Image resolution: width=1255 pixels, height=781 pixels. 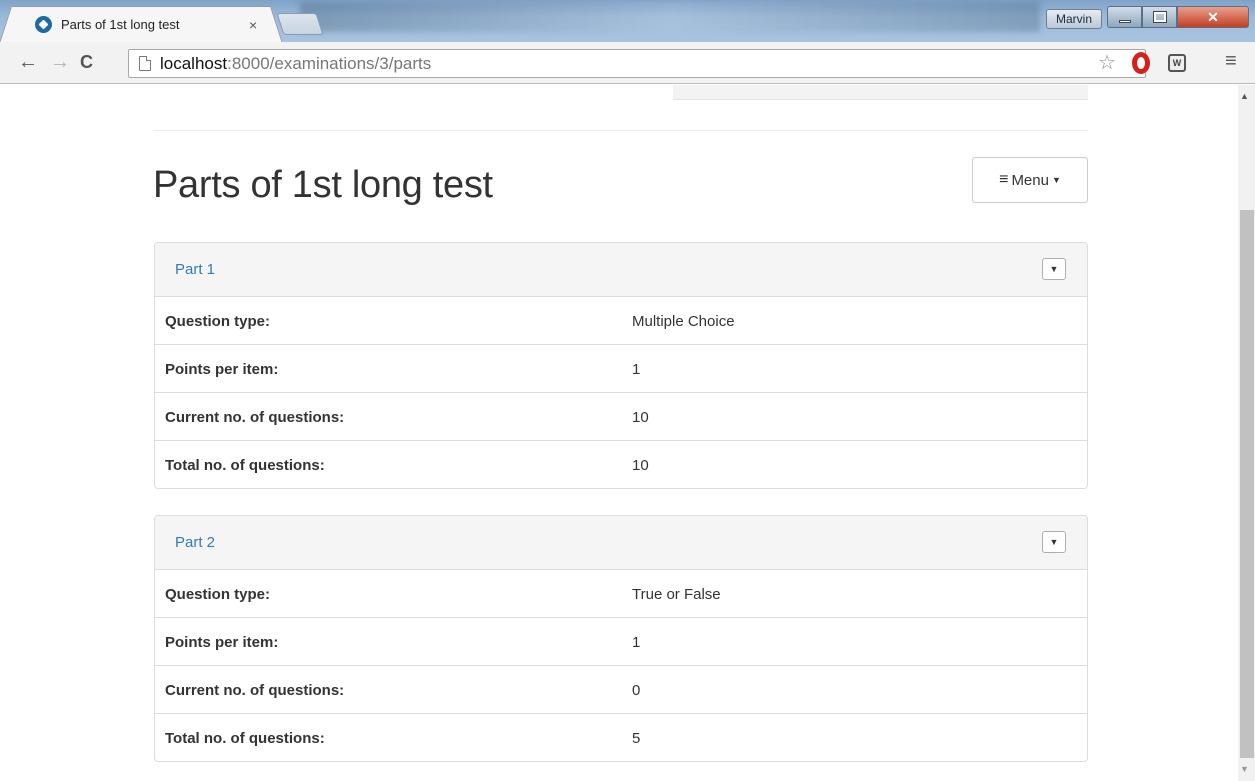 What do you see at coordinates (1231, 61) in the screenshot?
I see `hamburger-icon: ≡` at bounding box center [1231, 61].